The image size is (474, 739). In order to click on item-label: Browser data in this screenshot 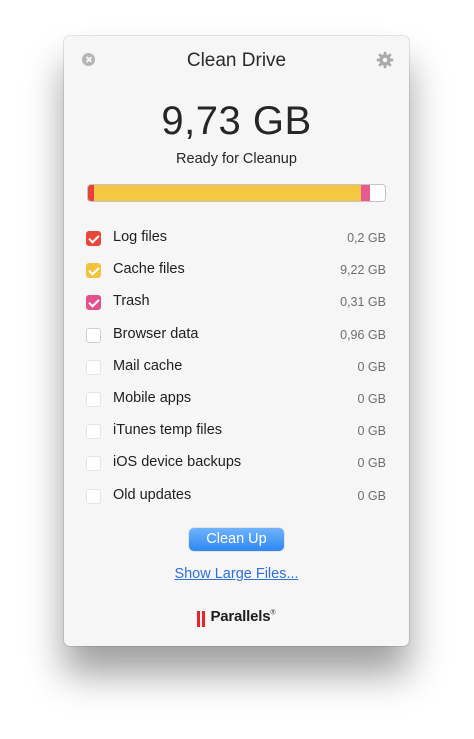, I will do `click(156, 333)`.